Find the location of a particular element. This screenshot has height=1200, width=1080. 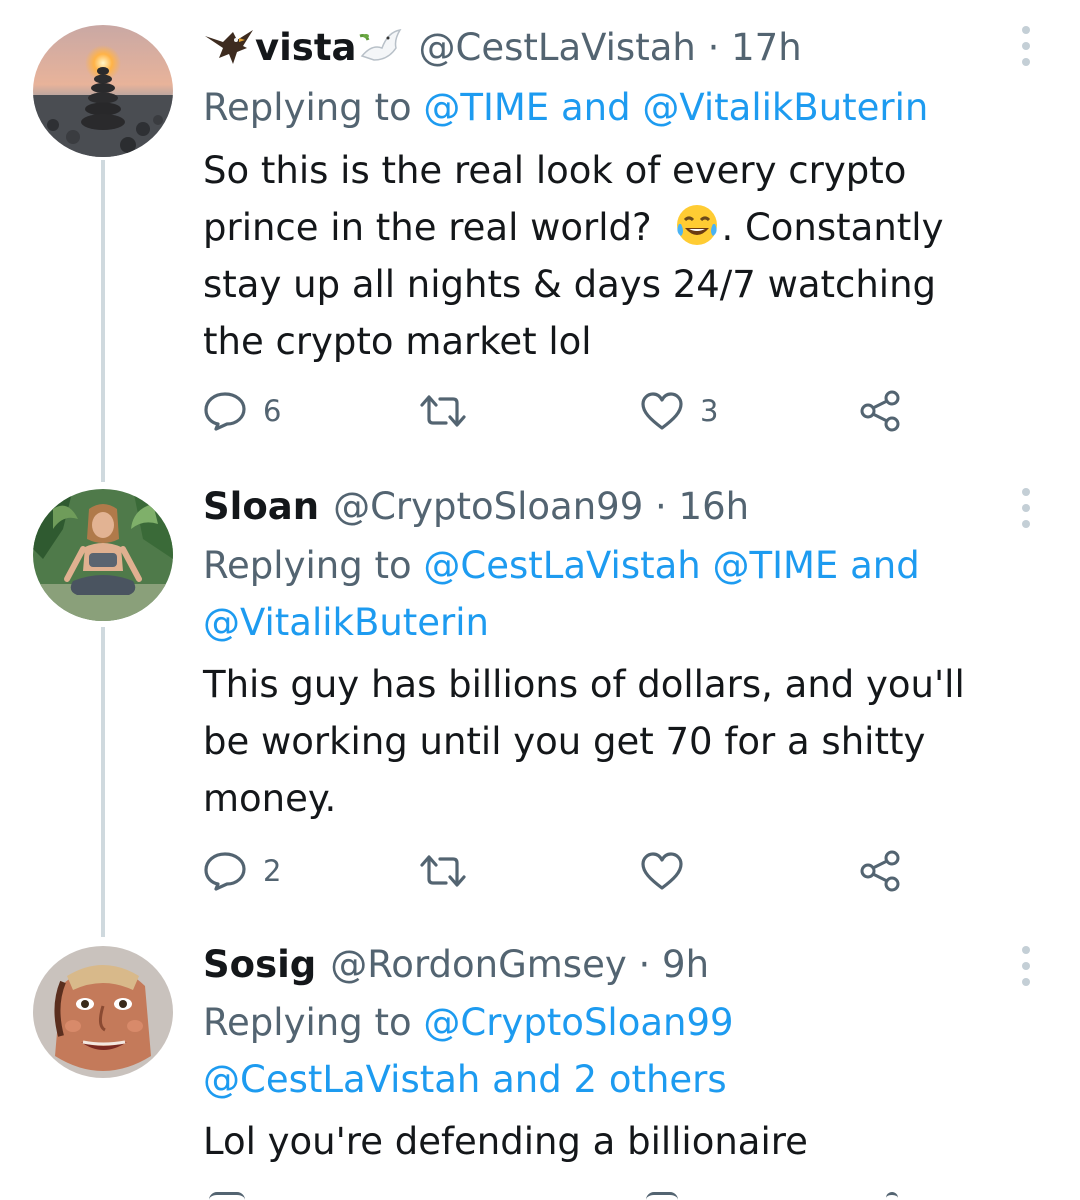

display-name: Sloan is located at coordinates (261, 507).